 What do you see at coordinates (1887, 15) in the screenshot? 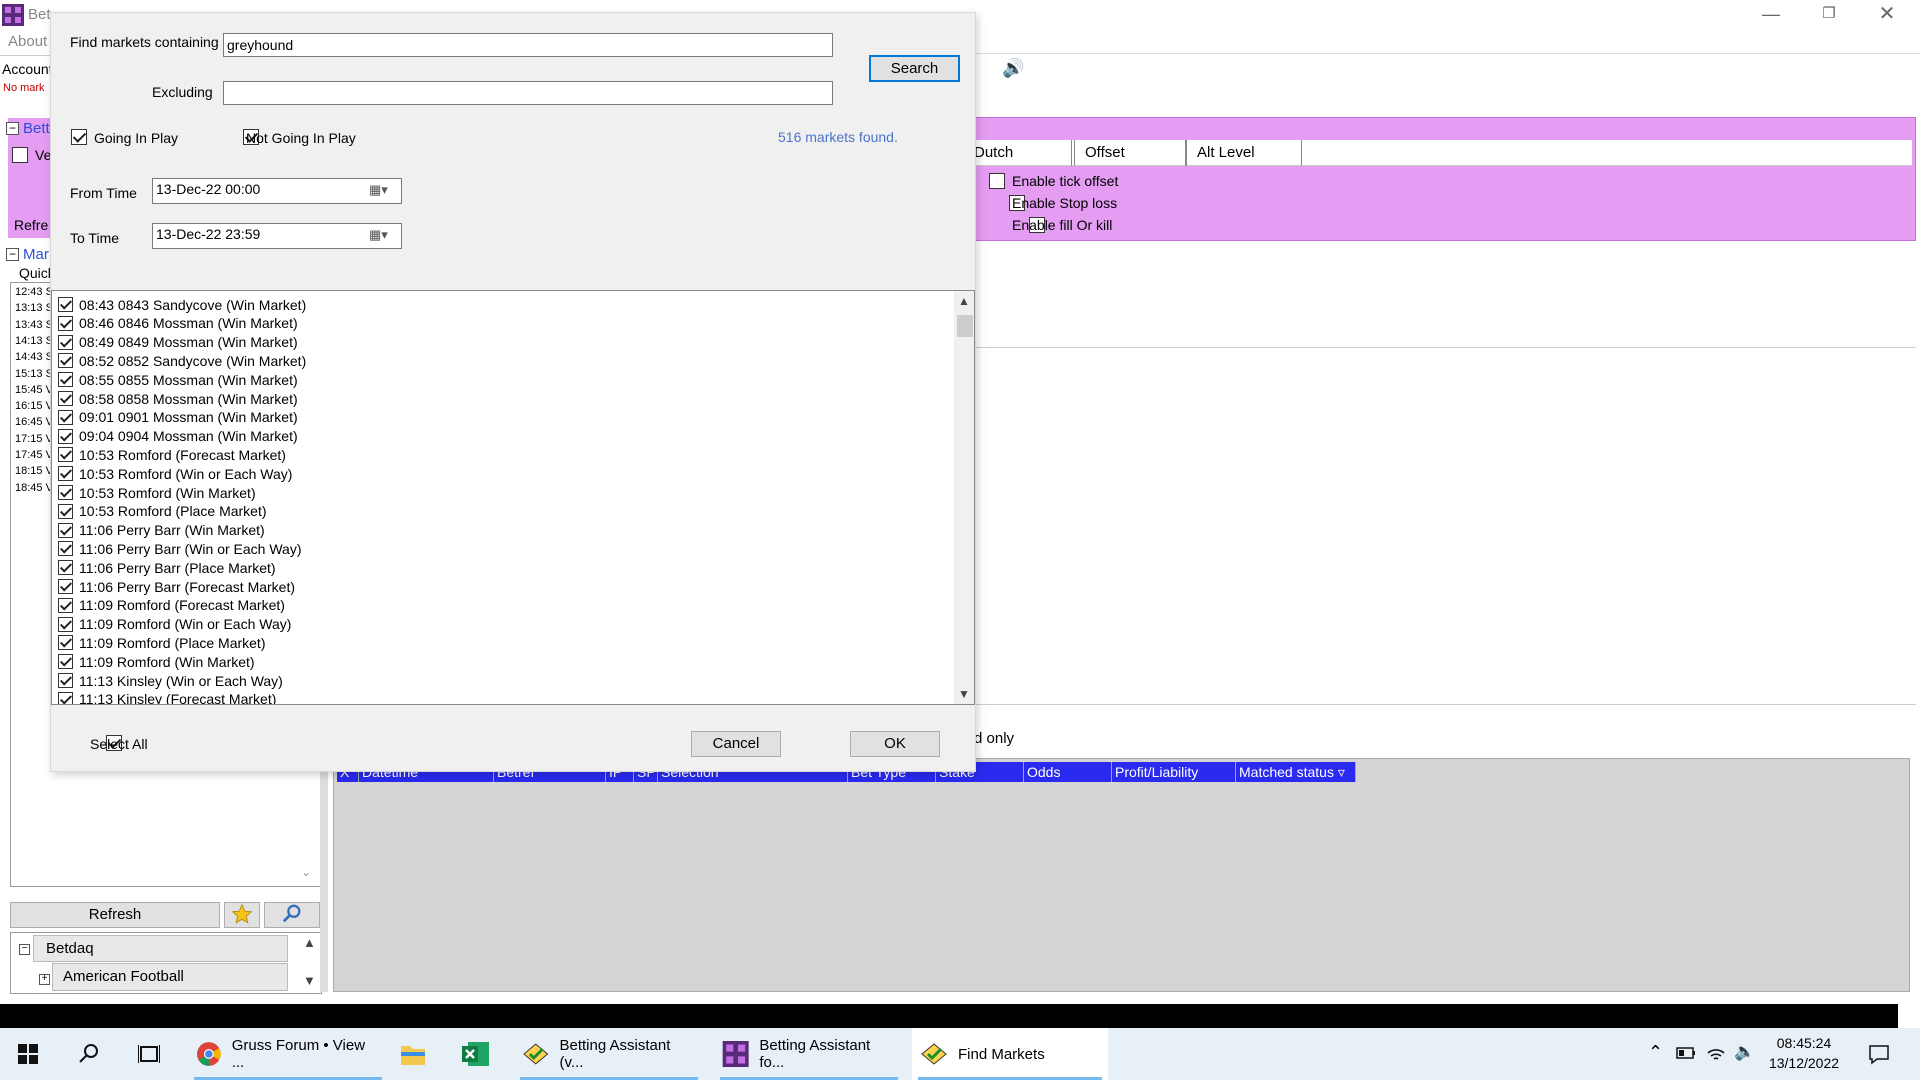
I see `close-icon: ✕` at bounding box center [1887, 15].